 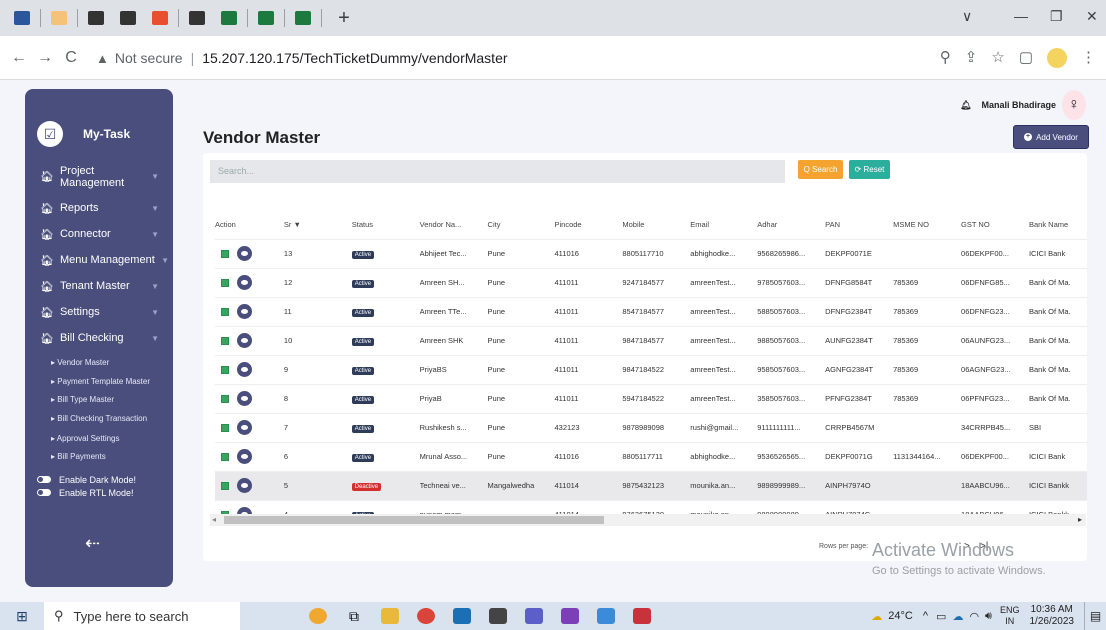 What do you see at coordinates (99, 208) in the screenshot?
I see `sidebar-item-reports: 🏠︎ Reports ▼` at bounding box center [99, 208].